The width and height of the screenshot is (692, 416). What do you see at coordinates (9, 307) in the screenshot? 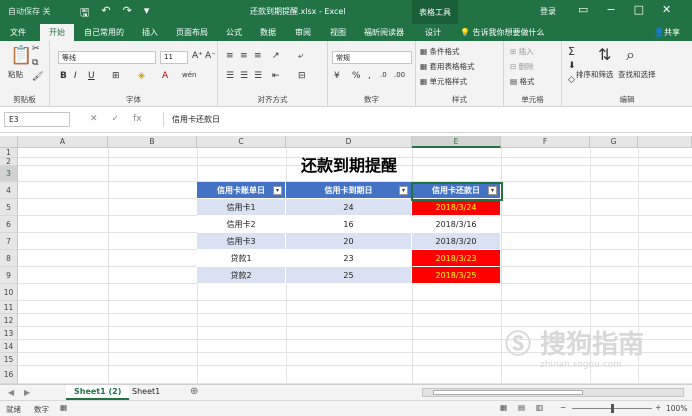
I see `row-header: 11` at bounding box center [9, 307].